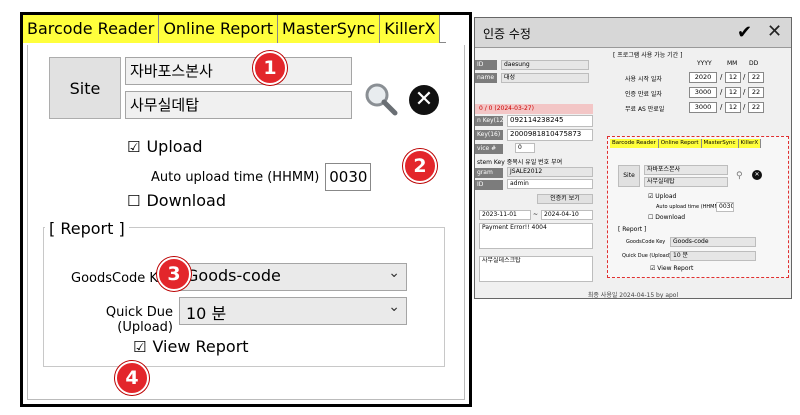 Image resolution: width=800 pixels, height=415 pixels. Describe the element at coordinates (671, 268) in the screenshot. I see `mini-view-report-checkbox: ☑ View Report` at that location.